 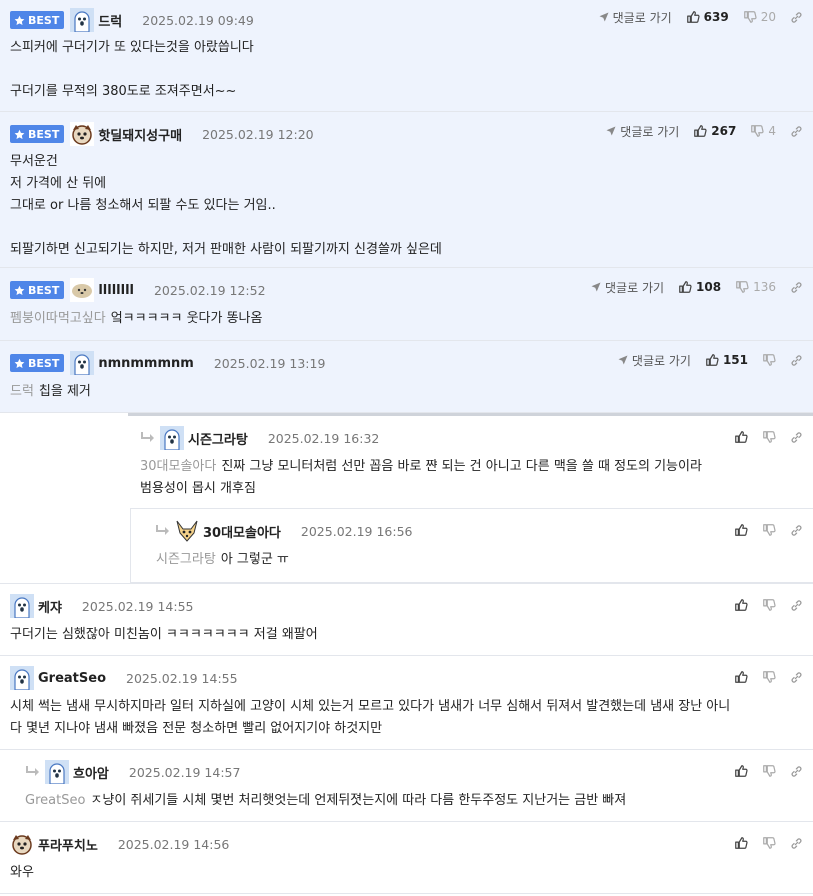 What do you see at coordinates (140, 134) in the screenshot?
I see `comment-nickname: 핫딜돼지성구매` at bounding box center [140, 134].